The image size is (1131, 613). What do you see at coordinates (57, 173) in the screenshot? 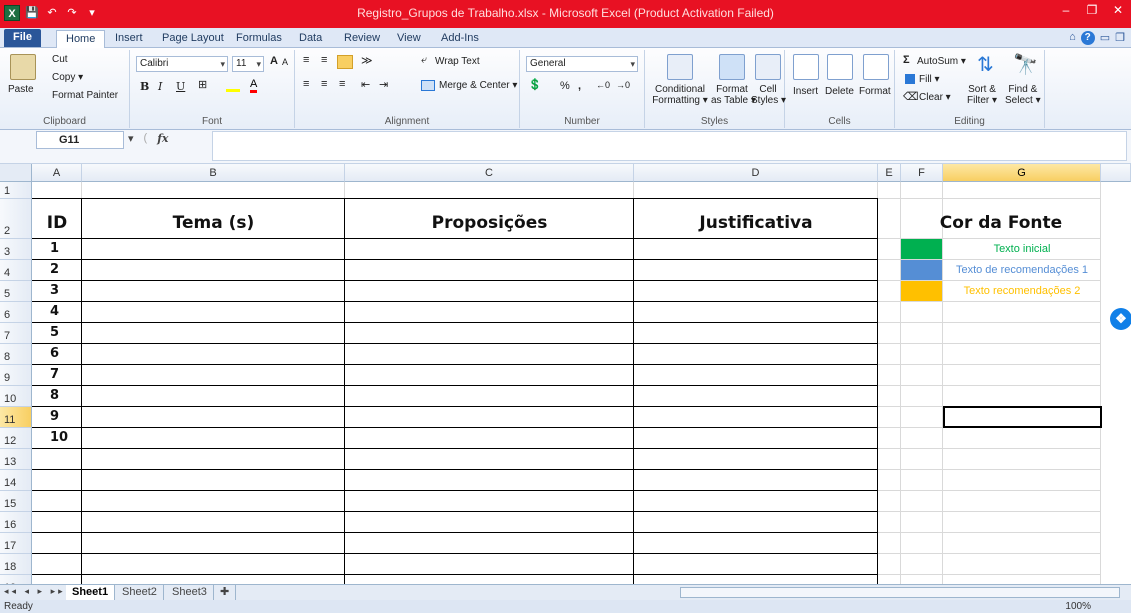
I see `column-header-a: A` at bounding box center [57, 173].